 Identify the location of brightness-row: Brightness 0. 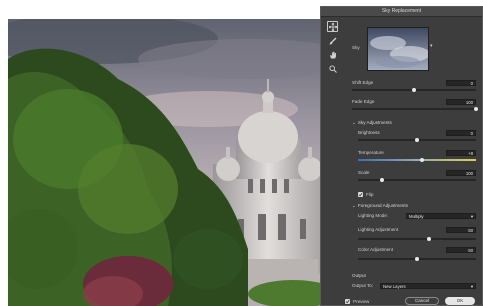
(414, 136).